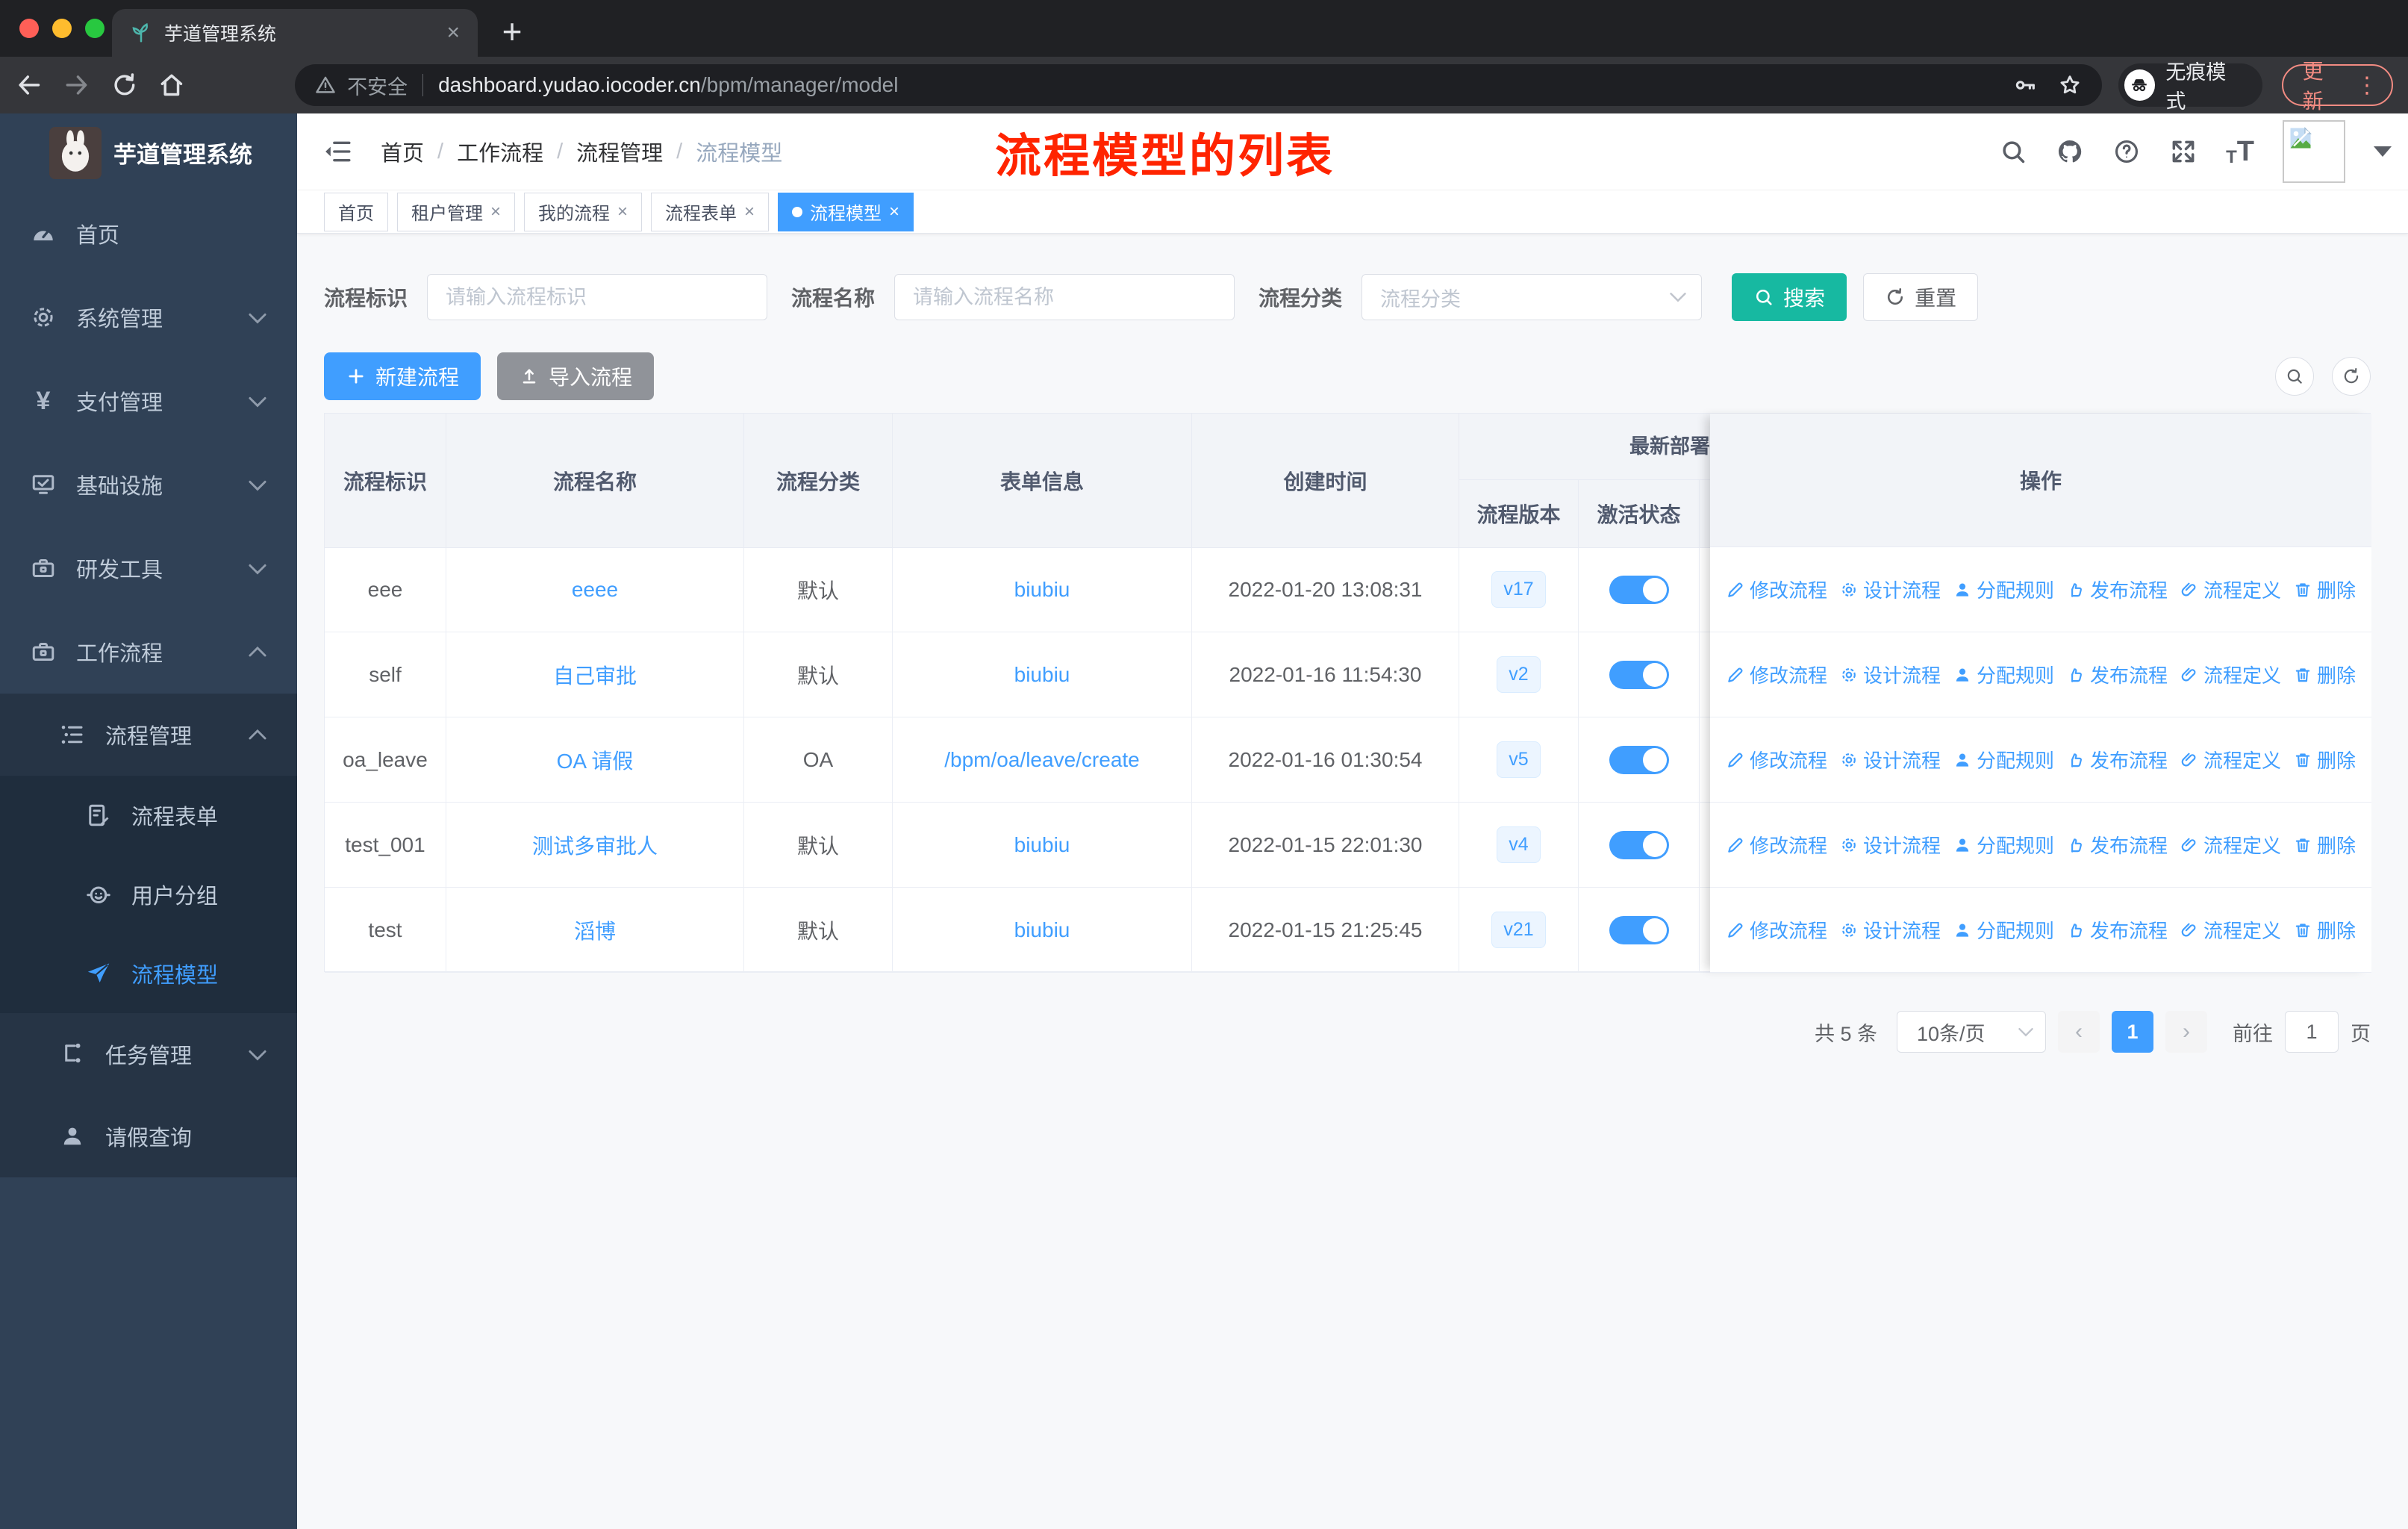  Describe the element at coordinates (2126, 151) in the screenshot. I see `help-icon` at that location.